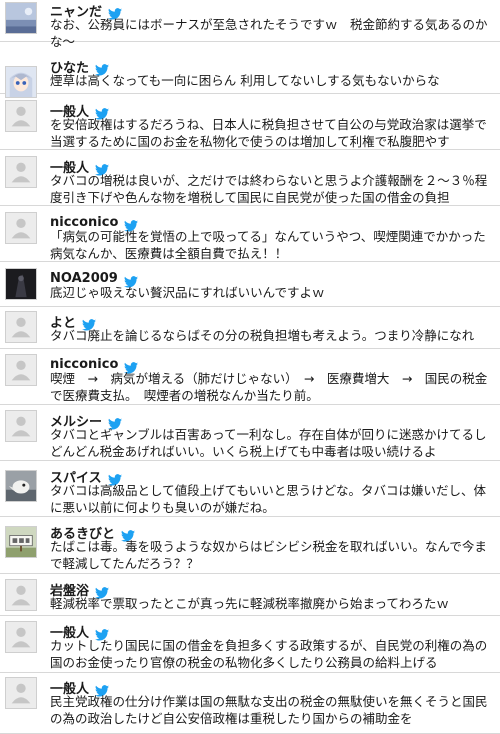  What do you see at coordinates (245, 80) in the screenshot?
I see `tweet-text: 煙草は高くなっても一向に困らん 利用してないしする気もないからな` at bounding box center [245, 80].